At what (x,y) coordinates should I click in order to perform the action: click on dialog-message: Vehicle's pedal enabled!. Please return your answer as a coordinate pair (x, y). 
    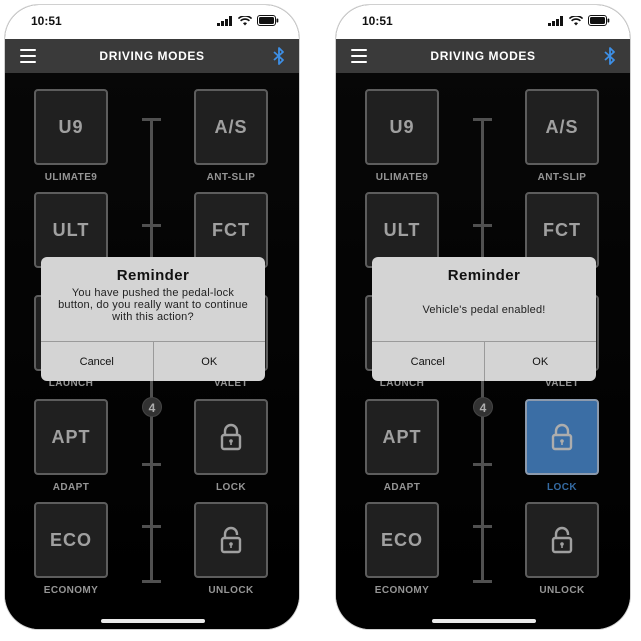
    Looking at the image, I should click on (484, 310).